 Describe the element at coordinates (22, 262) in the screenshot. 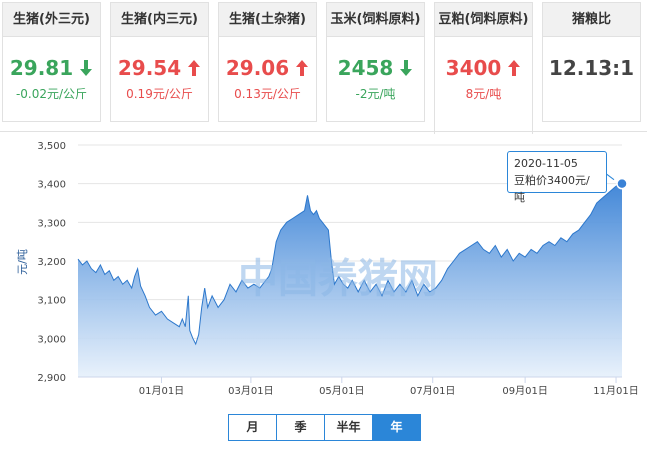

I see `y-axis-label: 元/吨` at that location.